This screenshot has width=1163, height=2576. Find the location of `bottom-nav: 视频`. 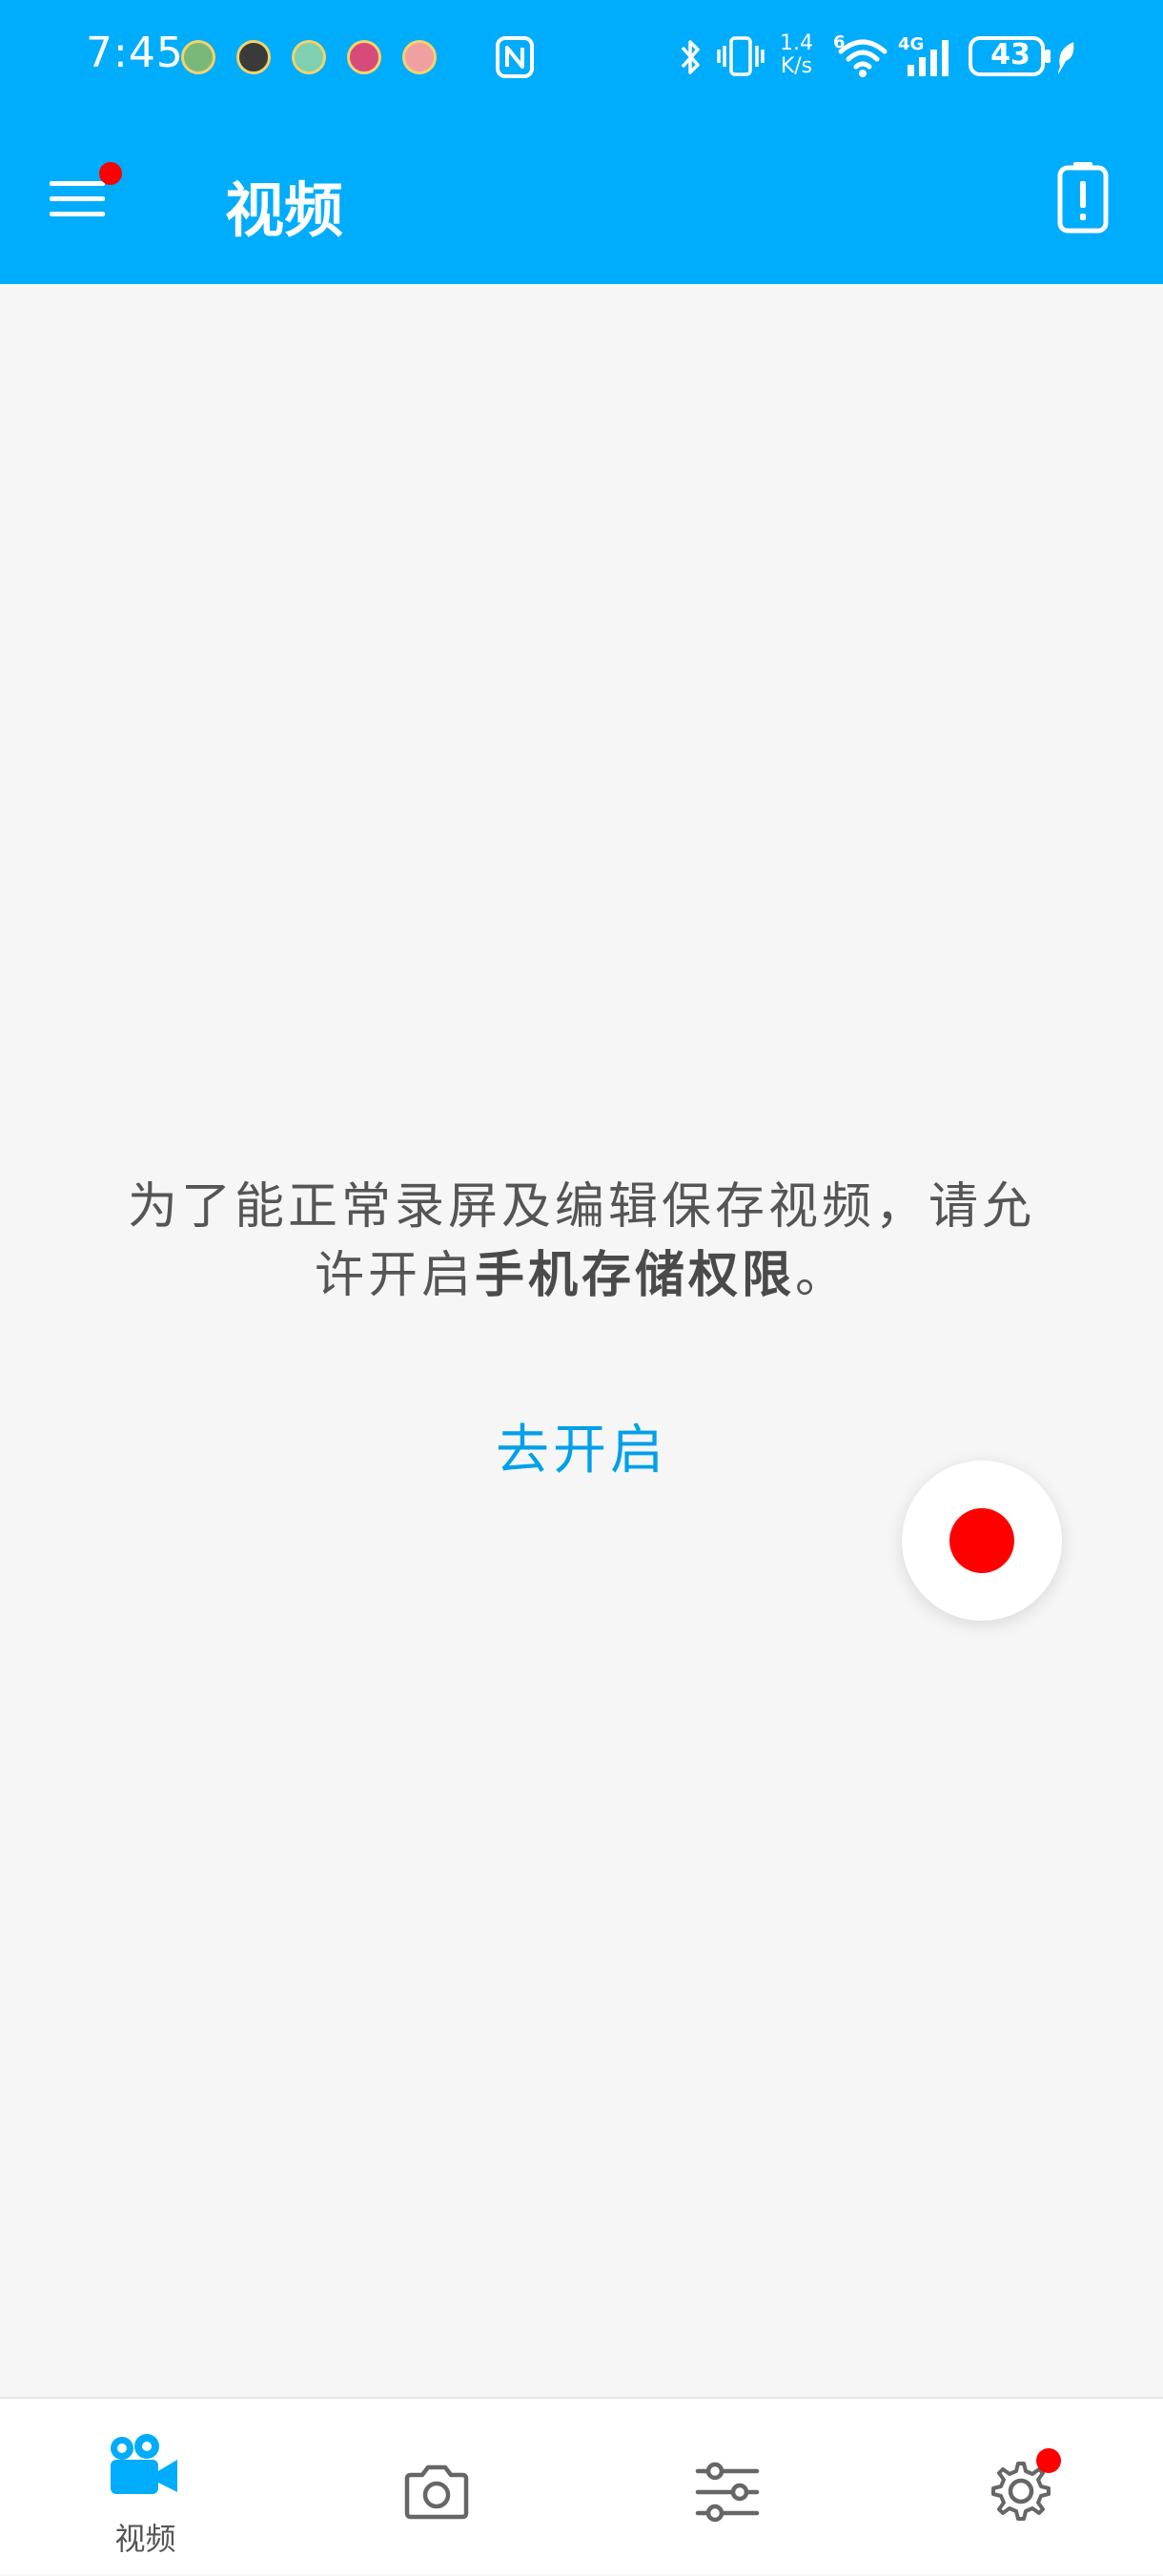

bottom-nav: 视频 is located at coordinates (581, 2485).